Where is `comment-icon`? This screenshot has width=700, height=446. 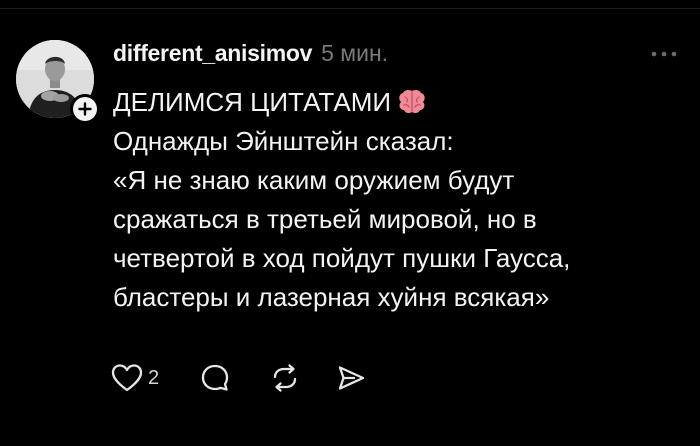
comment-icon is located at coordinates (215, 377).